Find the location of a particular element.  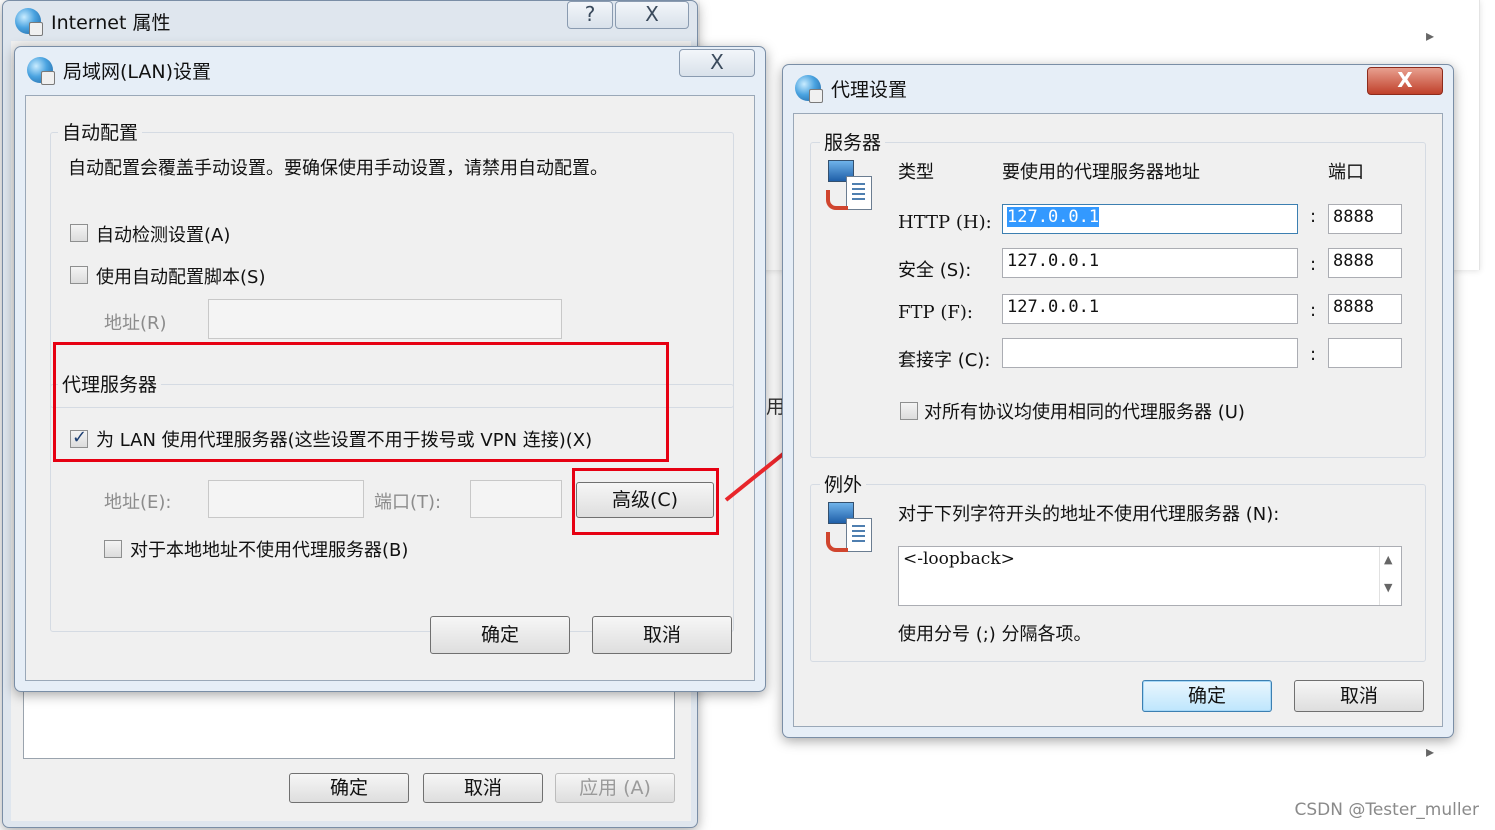

proxy-close-button: X is located at coordinates (1405, 81).